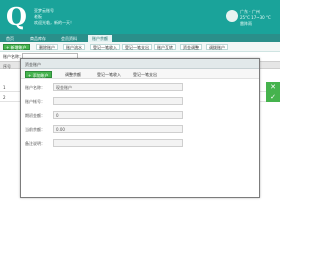 The image size is (320, 270). Describe the element at coordinates (35, 101) in the screenshot. I see `field-label: 账户帐号：` at that location.